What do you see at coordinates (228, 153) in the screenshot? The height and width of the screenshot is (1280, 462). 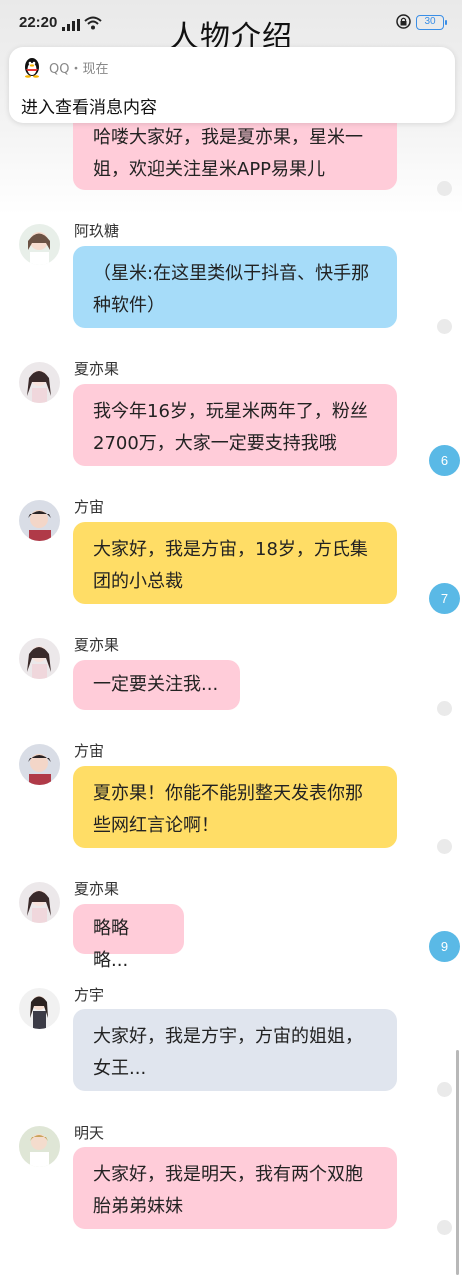 I see `message-text: 哈喽大家好，我是夏亦果，星米一姐，欢迎关注星米APP易果儿` at bounding box center [228, 153].